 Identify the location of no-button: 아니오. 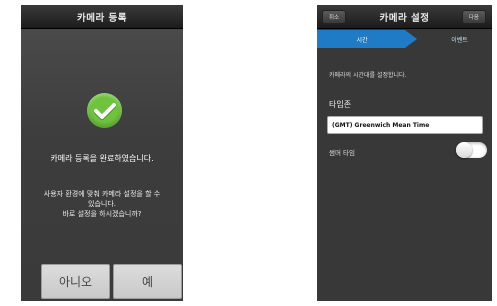
(75, 281).